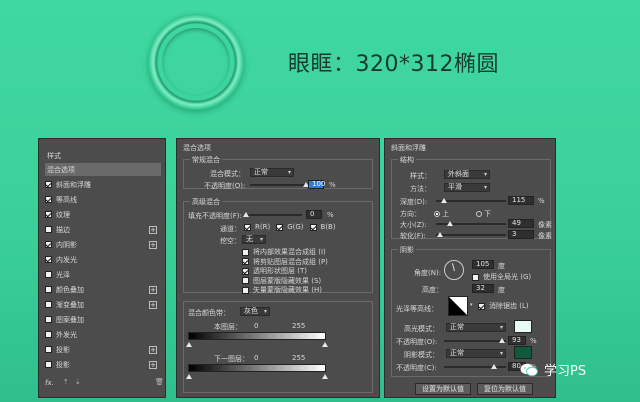  I want to click on blend-mode-select: 正常, so click(272, 172).